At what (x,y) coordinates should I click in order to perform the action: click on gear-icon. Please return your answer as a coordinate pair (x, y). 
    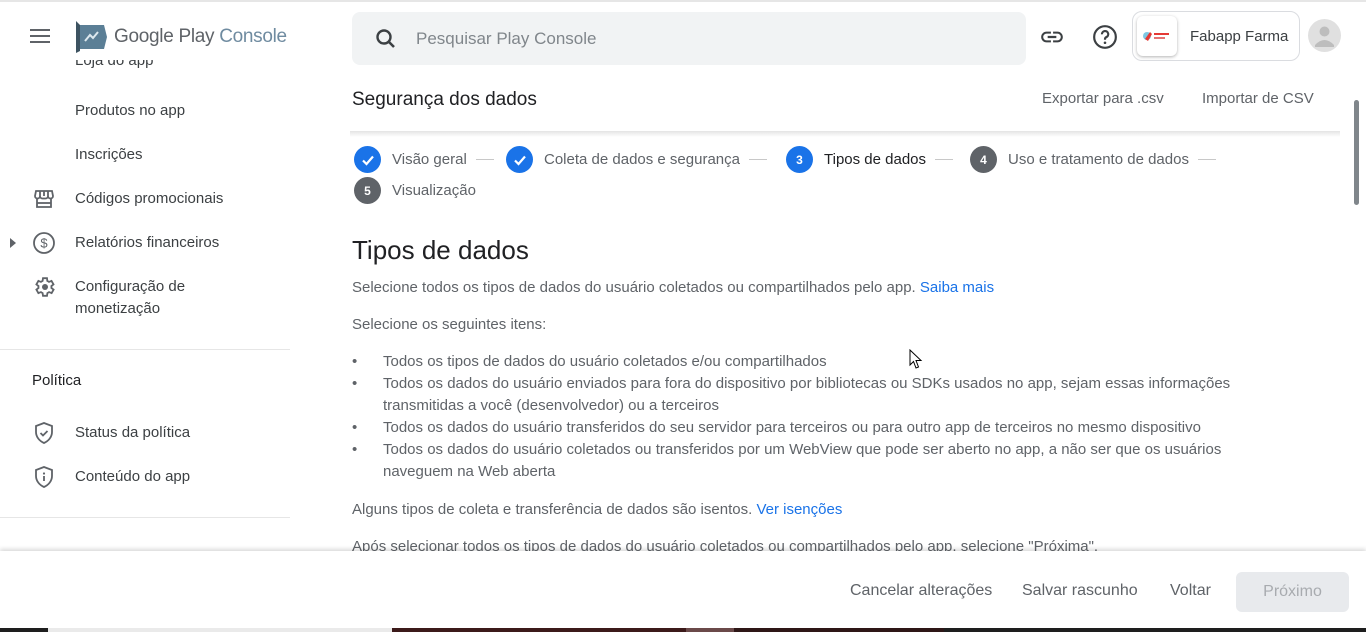
    Looking at the image, I should click on (45, 287).